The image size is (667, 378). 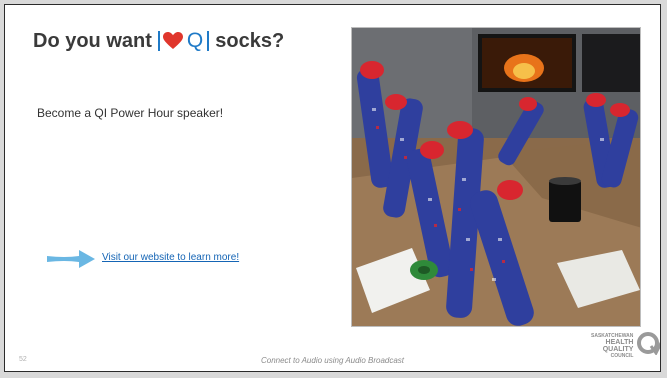 What do you see at coordinates (622, 355) in the screenshot?
I see `hqc-line-4: COUNCIL` at bounding box center [622, 355].